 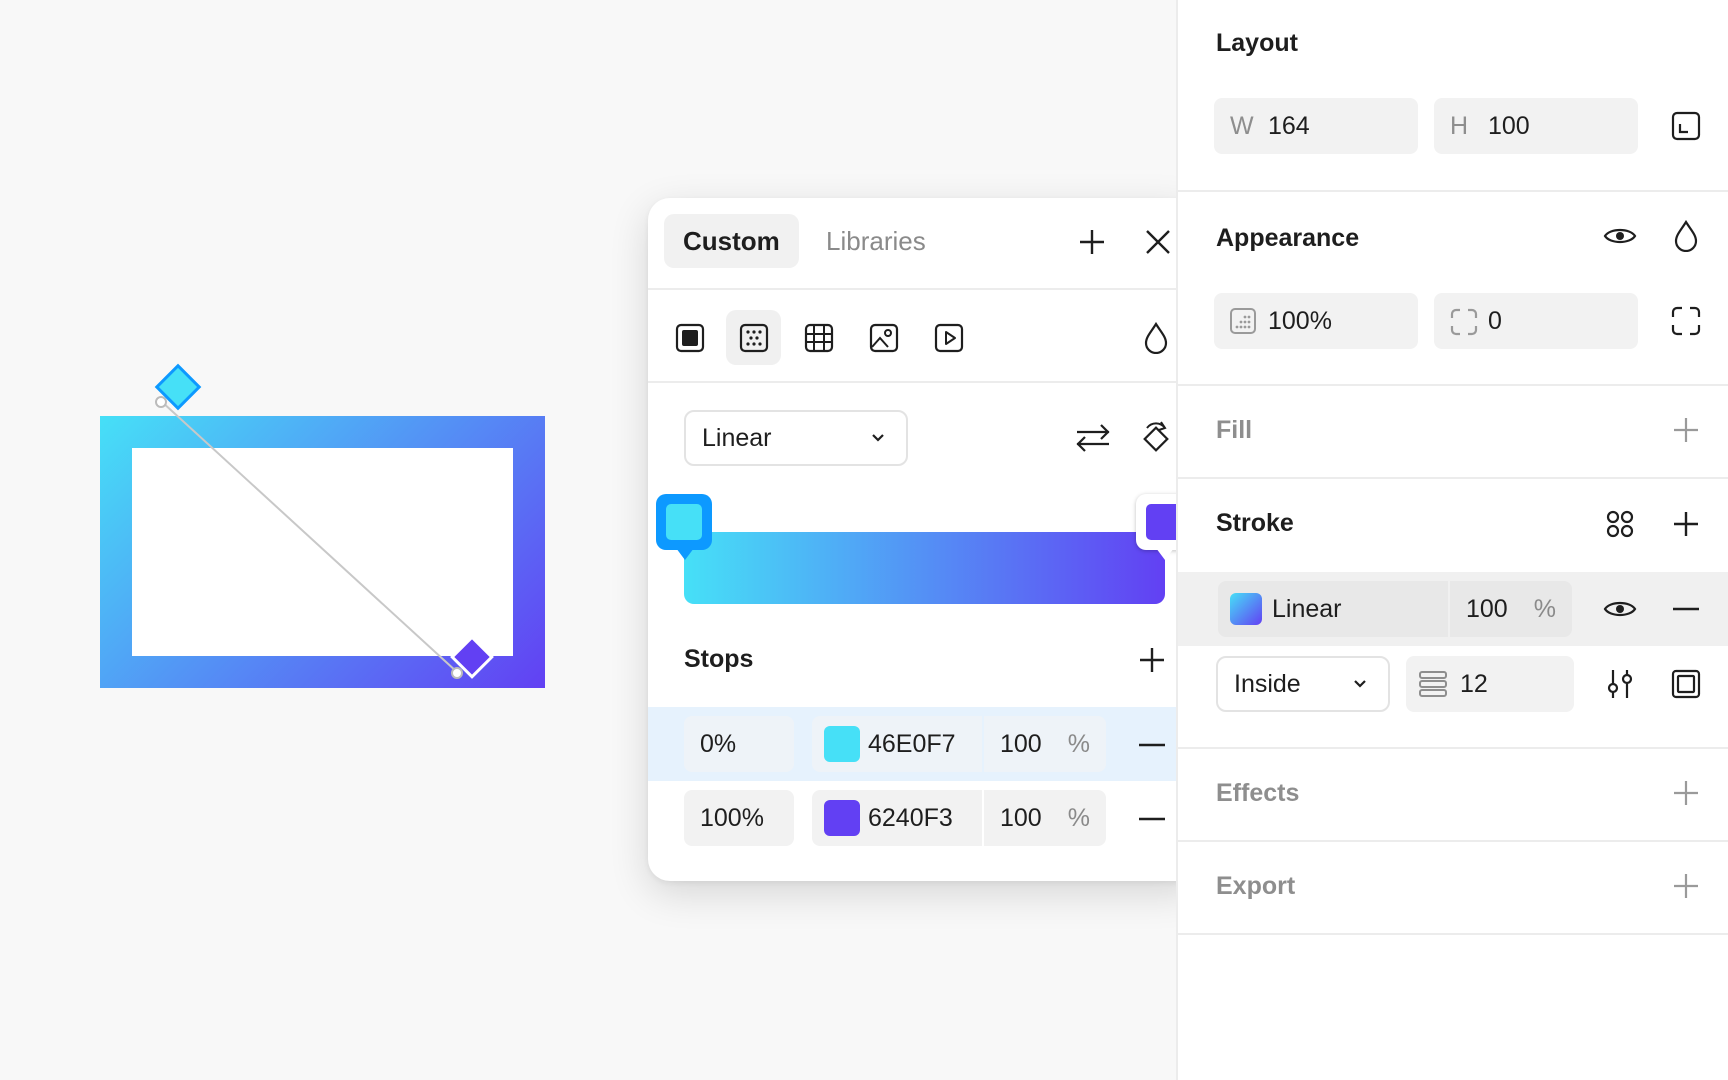 I want to click on swap-arrows-icon, so click(x=1093, y=438).